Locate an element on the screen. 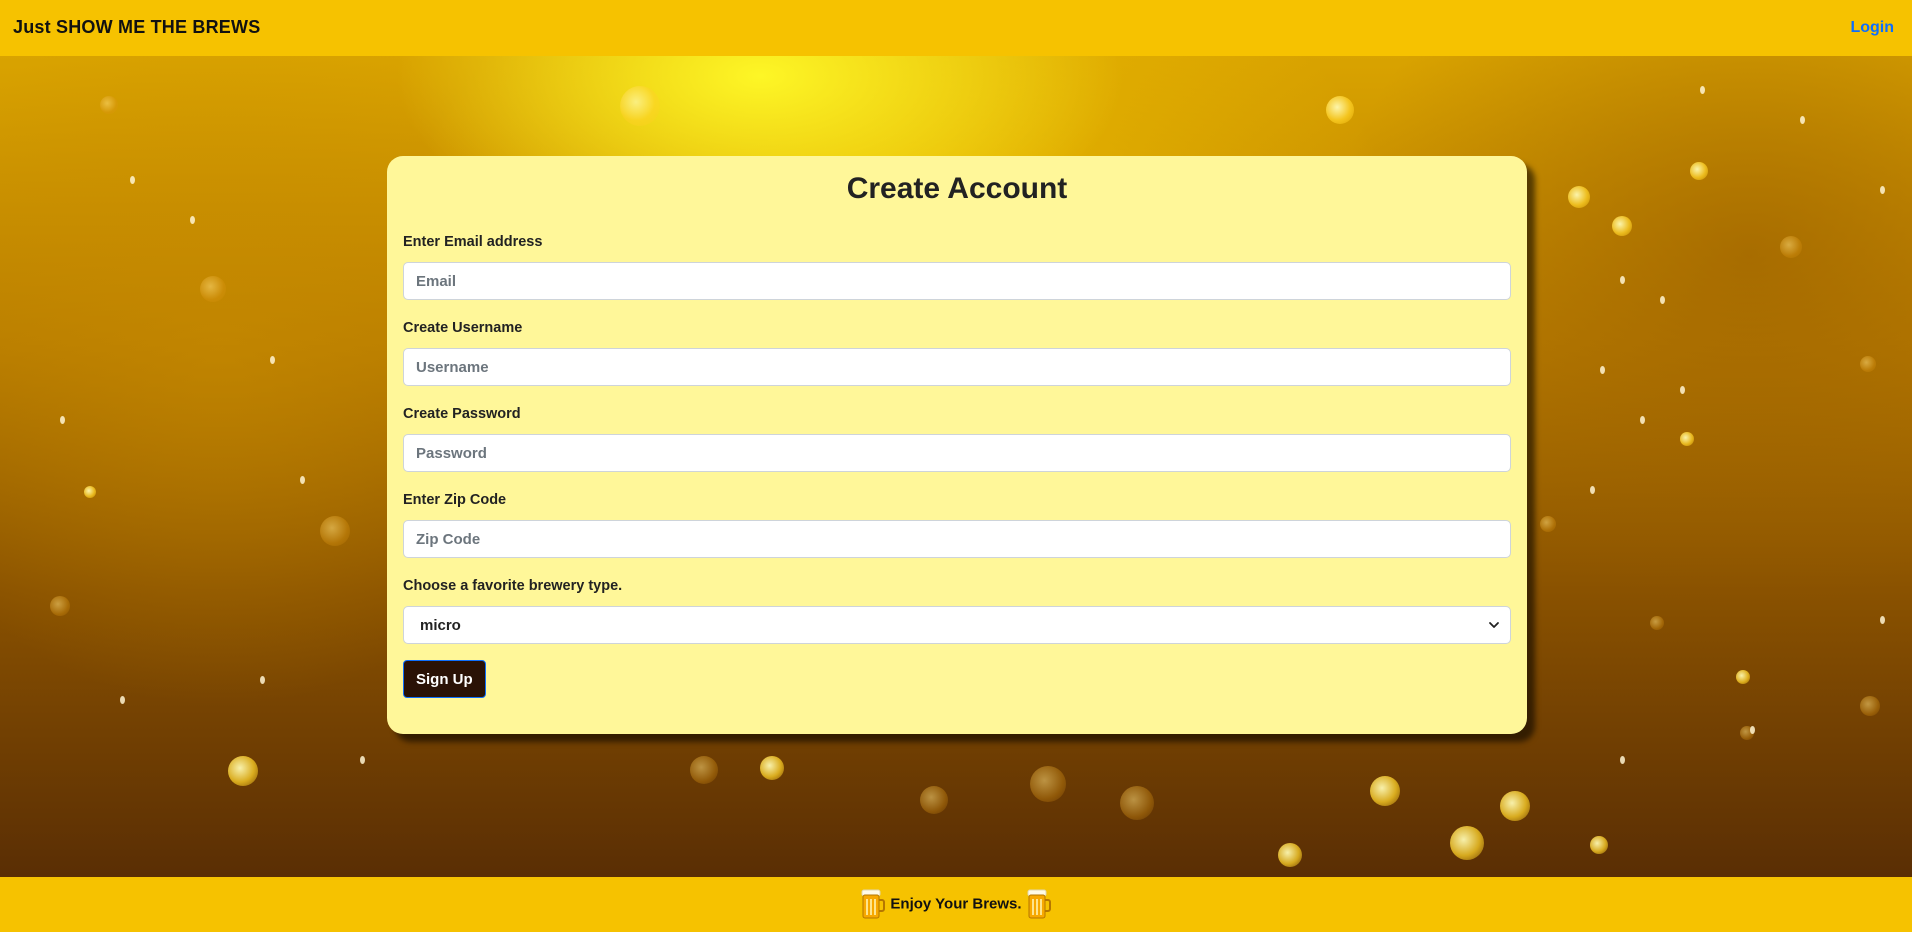  brewery-type-select: micro is located at coordinates (957, 625).